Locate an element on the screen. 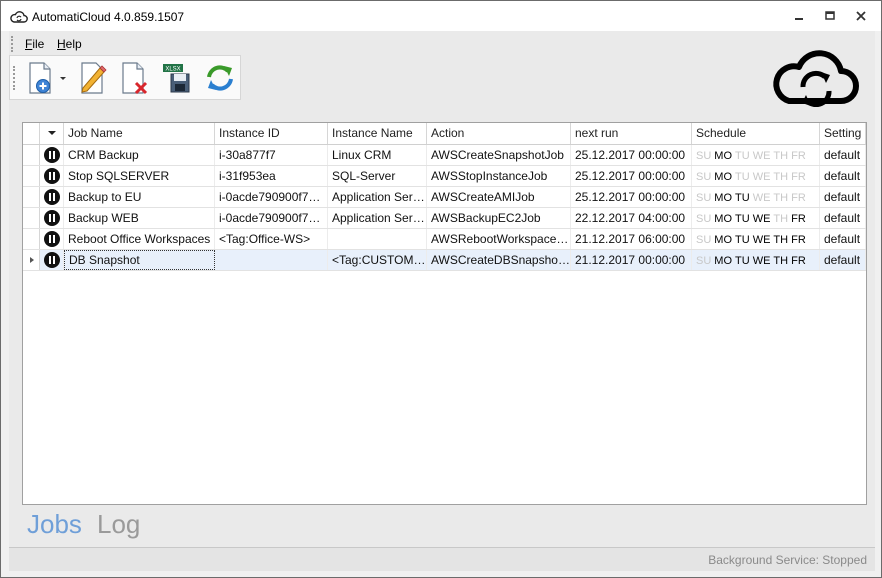 This screenshot has width=882, height=578. header-job-name: Job Name is located at coordinates (139, 133).